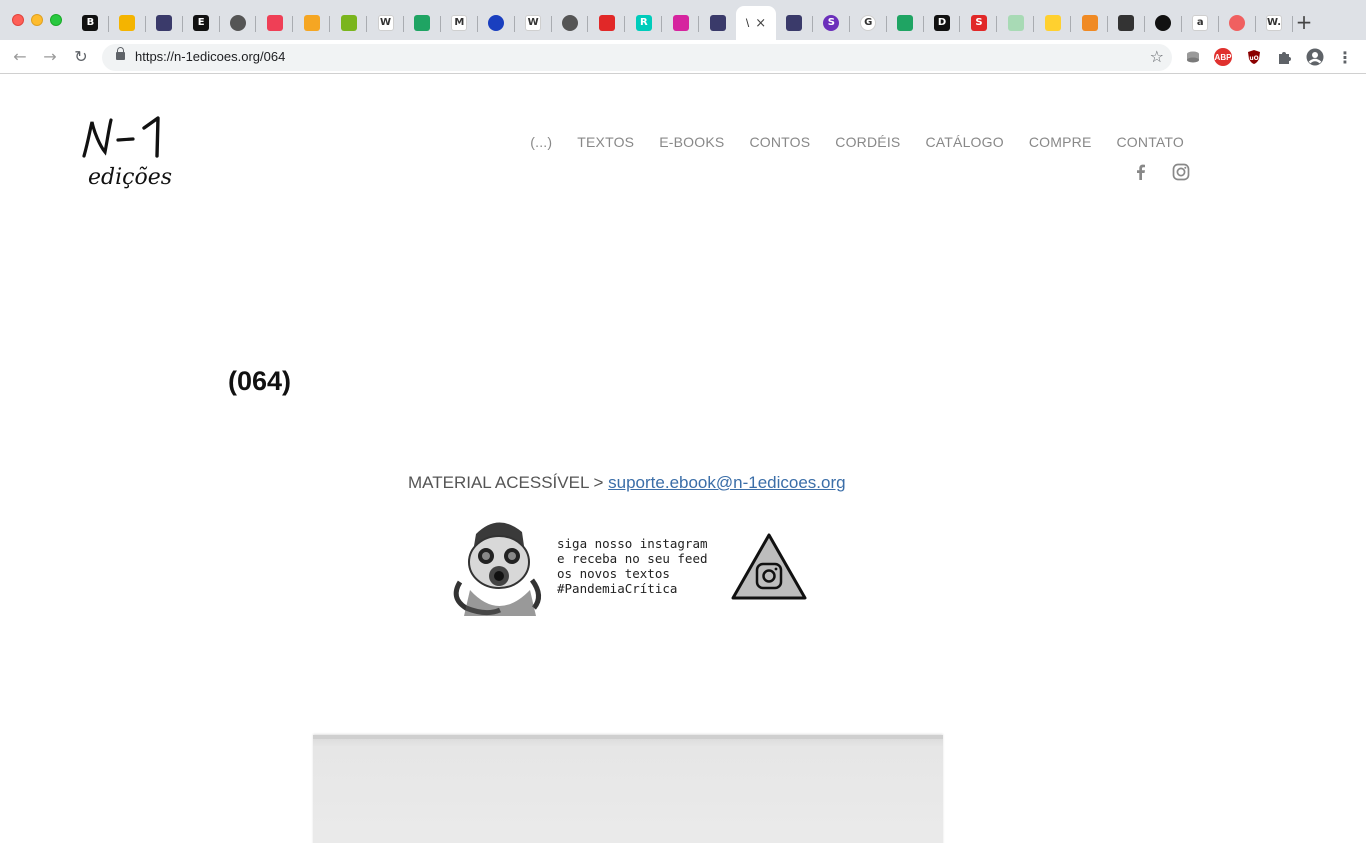 The width and height of the screenshot is (1366, 843). What do you see at coordinates (497, 569) in the screenshot?
I see `gas-mask-figure-image` at bounding box center [497, 569].